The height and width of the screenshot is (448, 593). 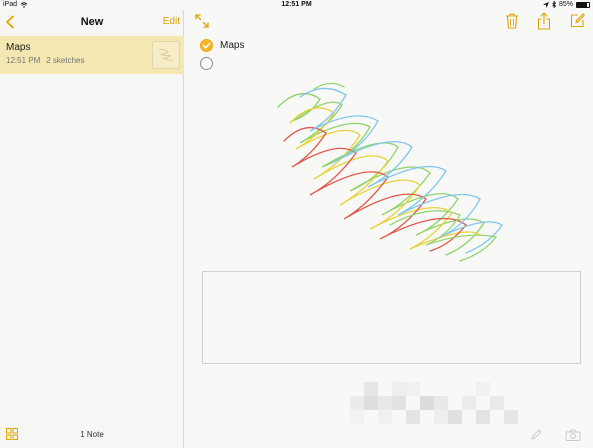 I want to click on sketch-stroke-red, so click(x=375, y=189).